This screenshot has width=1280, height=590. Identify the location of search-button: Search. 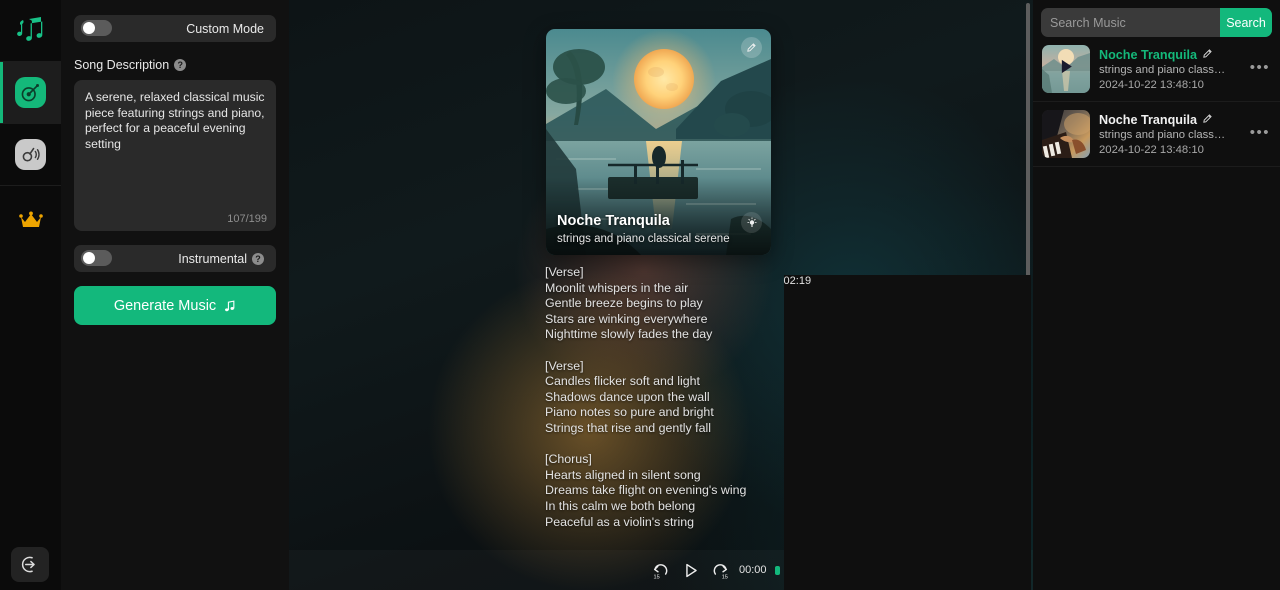
(1246, 22).